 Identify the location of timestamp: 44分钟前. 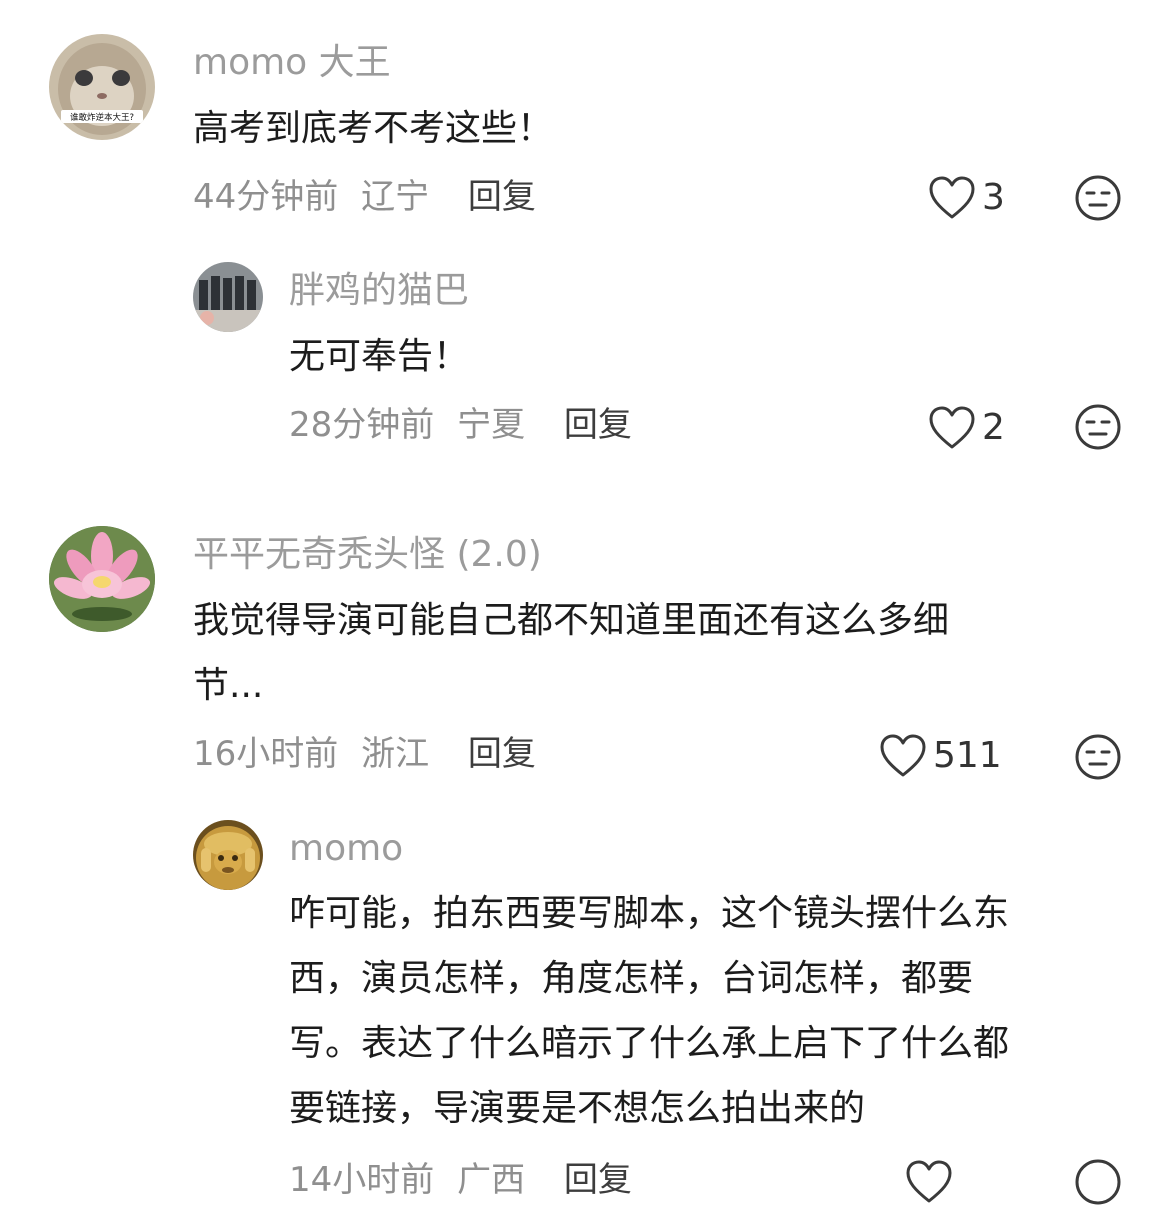
(266, 197).